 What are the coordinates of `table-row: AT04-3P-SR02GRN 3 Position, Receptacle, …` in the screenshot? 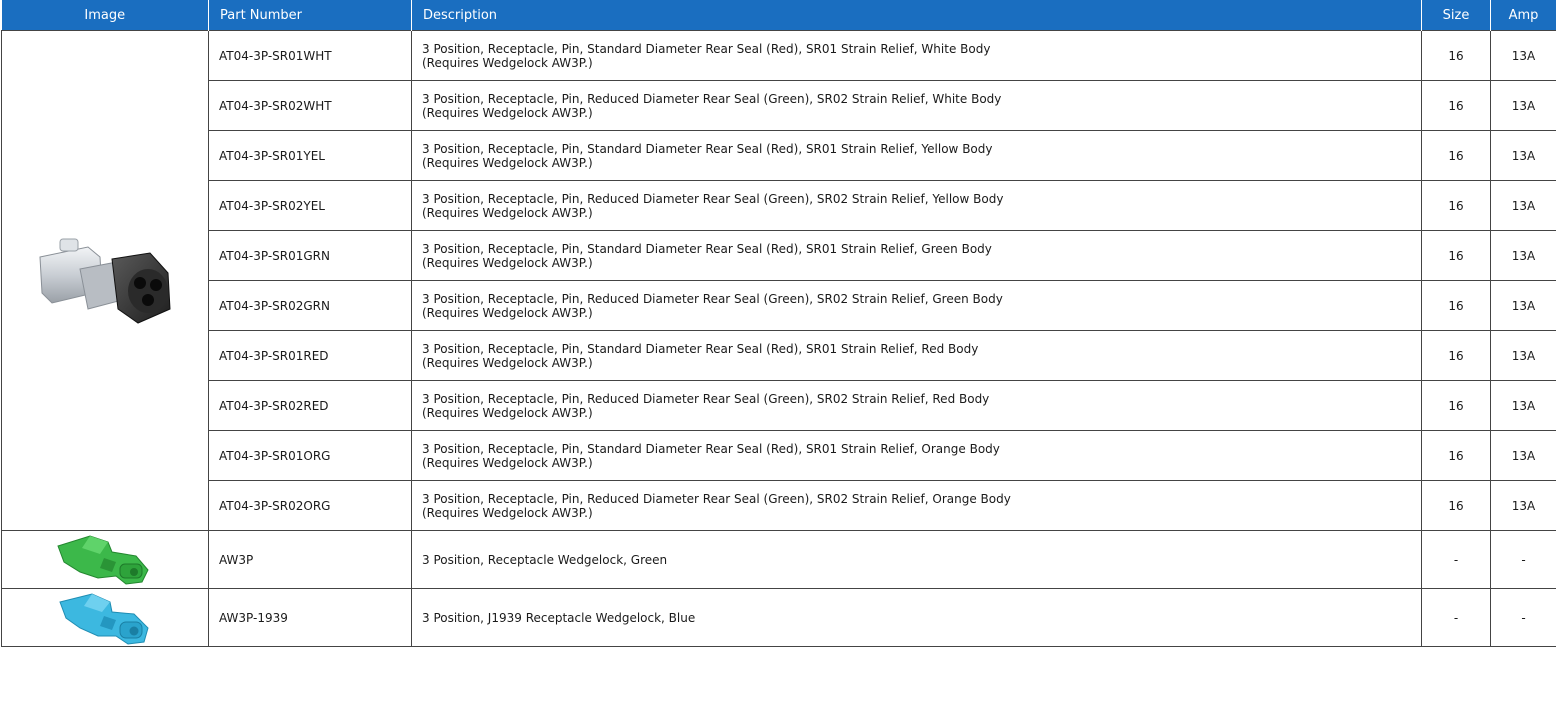 It's located at (779, 305).